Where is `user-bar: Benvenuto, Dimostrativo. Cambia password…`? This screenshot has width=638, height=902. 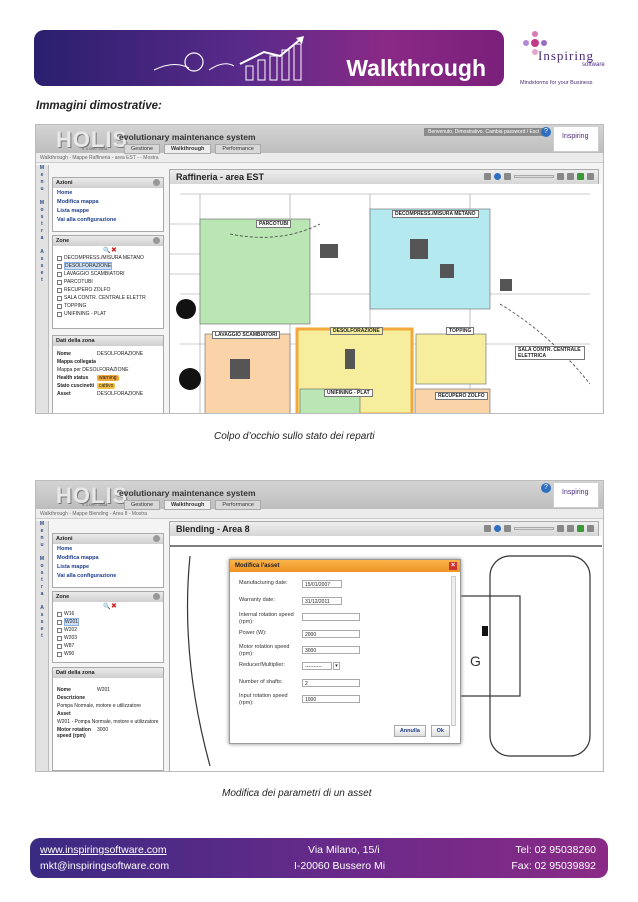
user-bar: Benvenuto, Dimostrativo. Cambia password… is located at coordinates (483, 132).